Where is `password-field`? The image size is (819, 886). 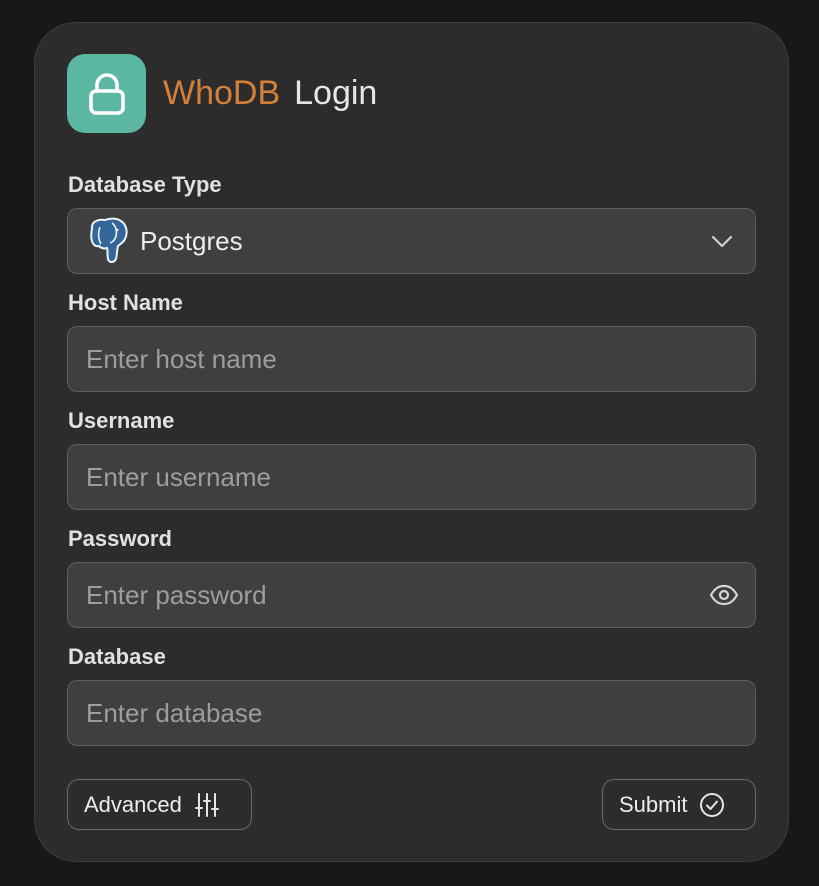
password-field is located at coordinates (411, 595).